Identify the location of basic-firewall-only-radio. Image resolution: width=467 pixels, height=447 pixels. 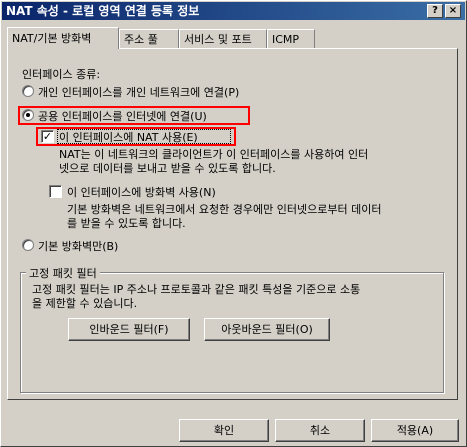
(28, 245).